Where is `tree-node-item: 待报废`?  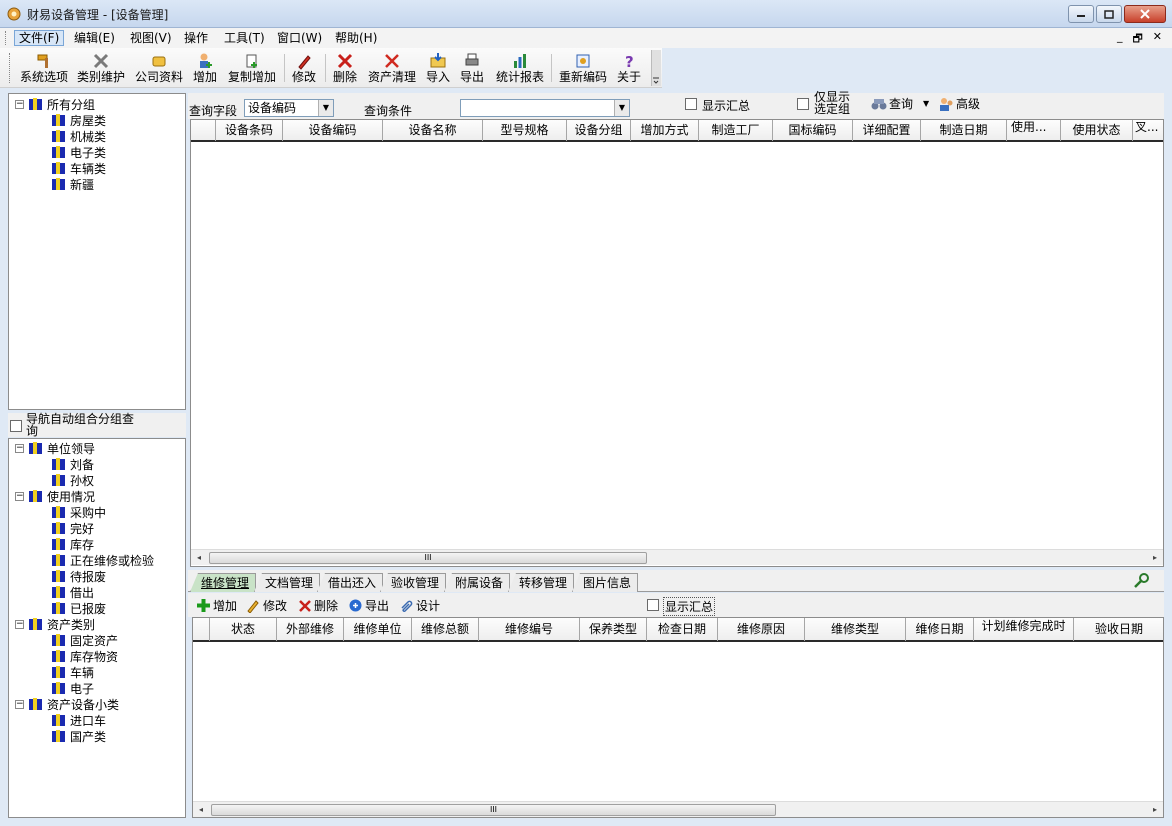 tree-node-item: 待报废 is located at coordinates (78, 576).